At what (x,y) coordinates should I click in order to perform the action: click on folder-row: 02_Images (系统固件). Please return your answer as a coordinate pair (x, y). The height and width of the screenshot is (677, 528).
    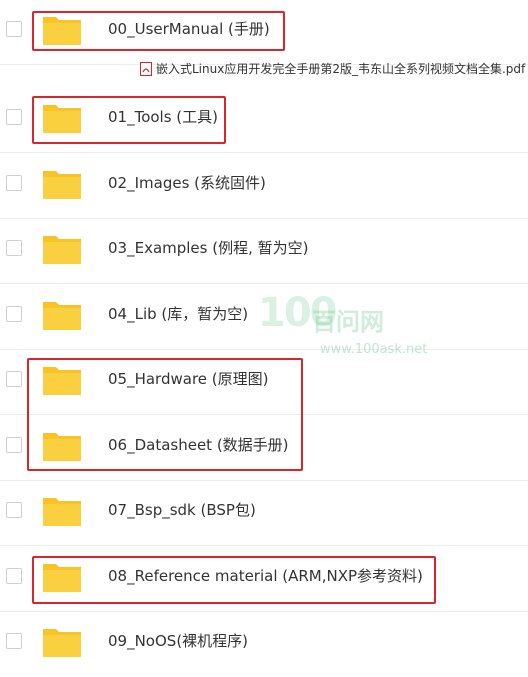
    Looking at the image, I should click on (264, 186).